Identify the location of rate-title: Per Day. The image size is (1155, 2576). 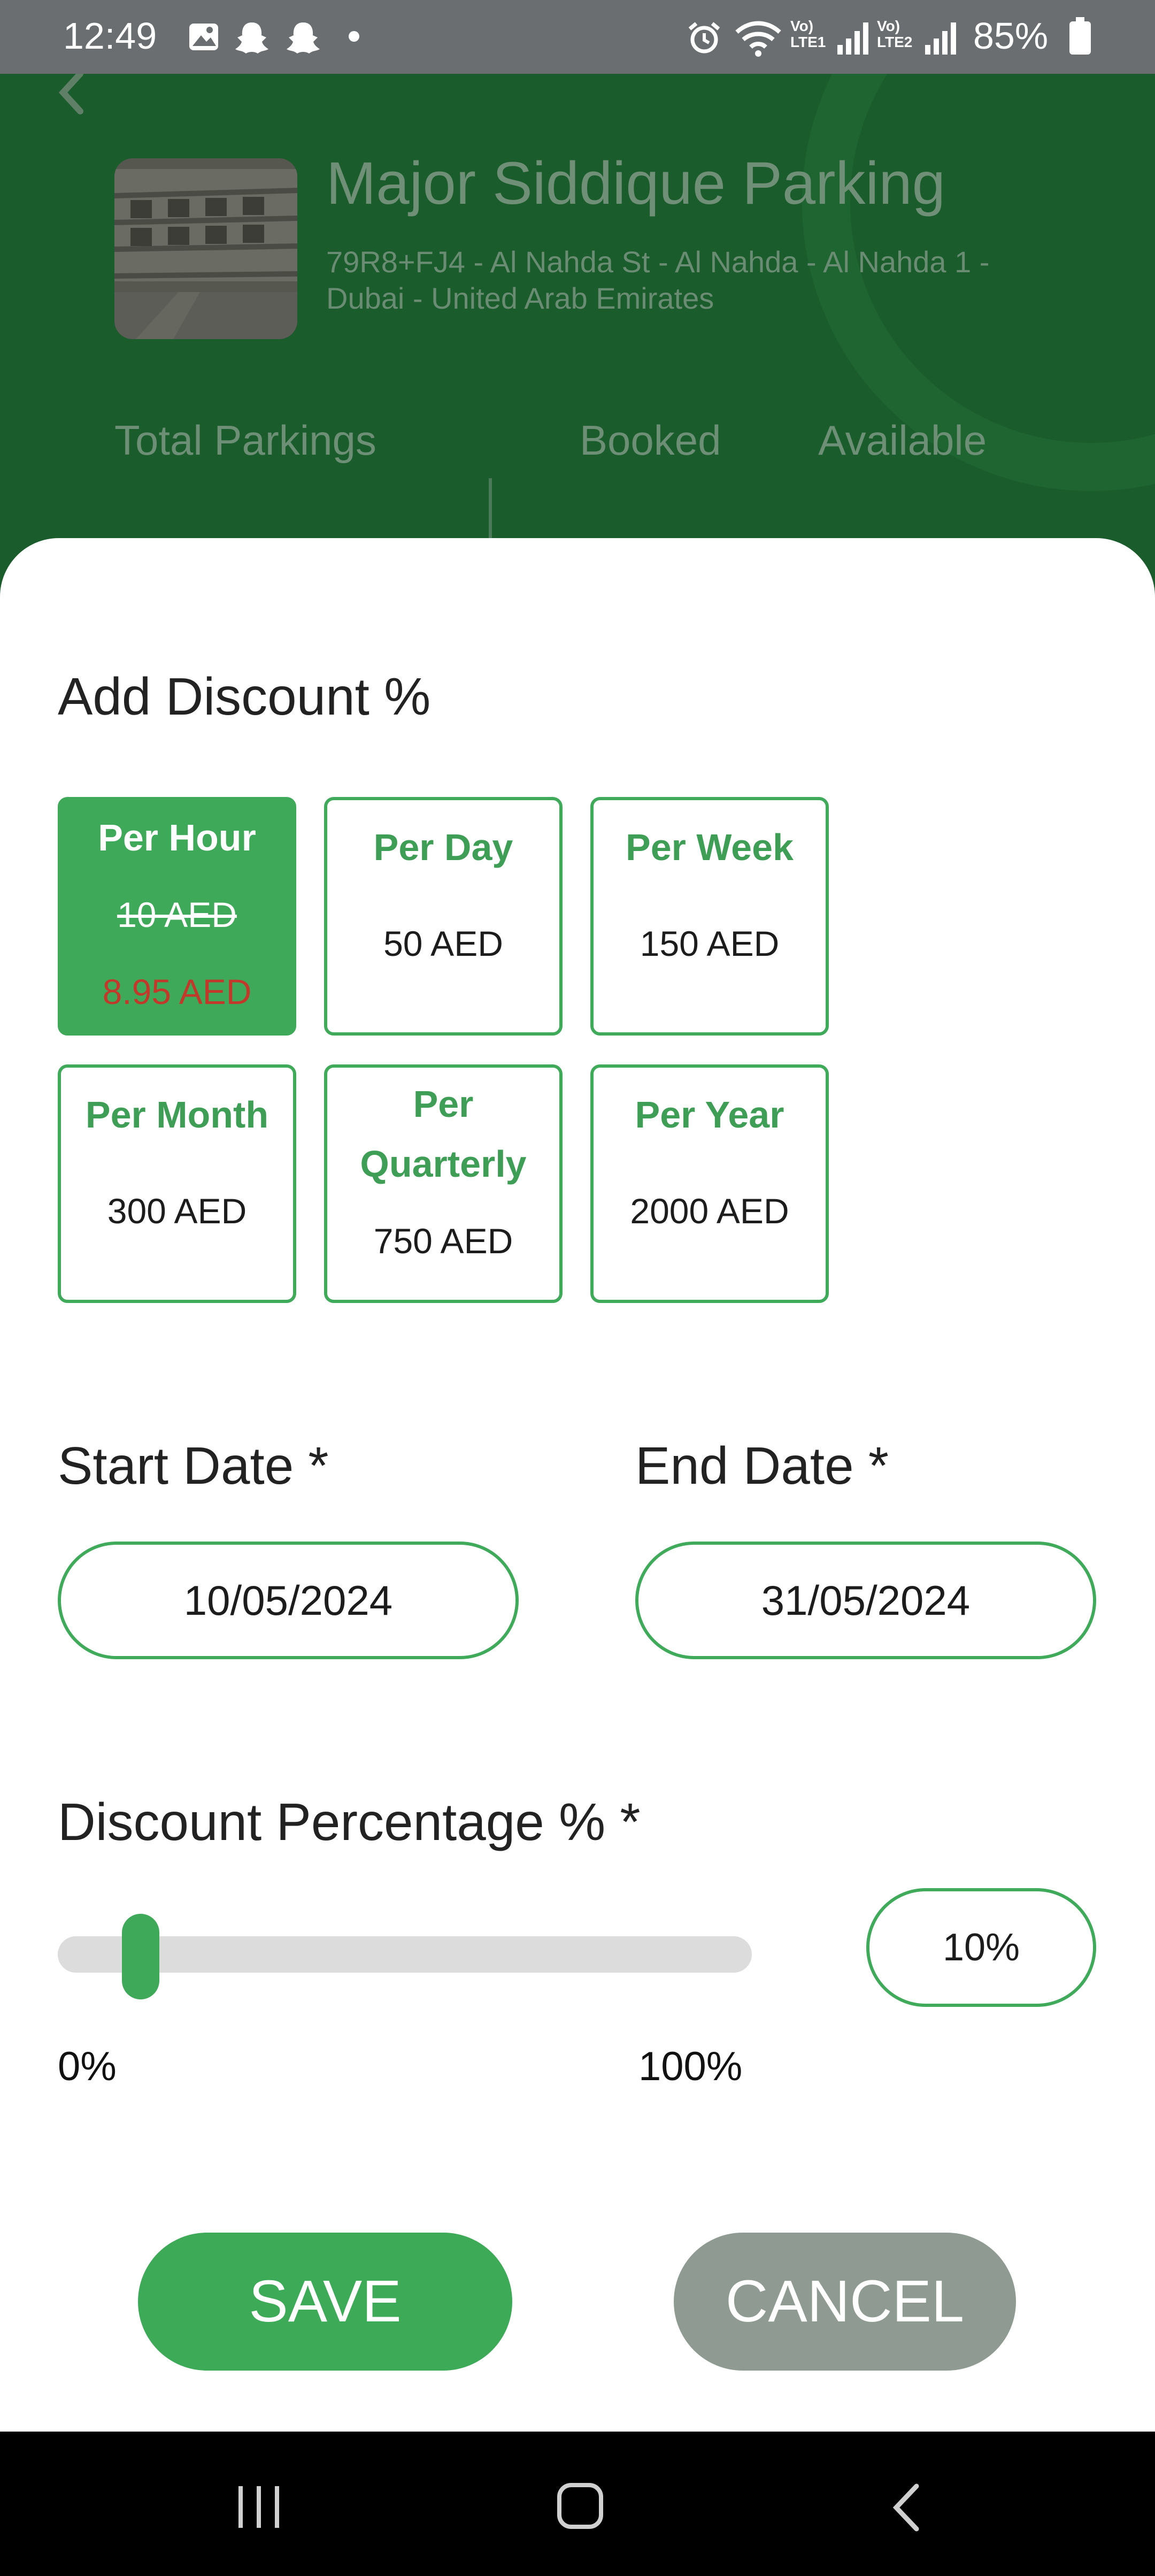
(443, 847).